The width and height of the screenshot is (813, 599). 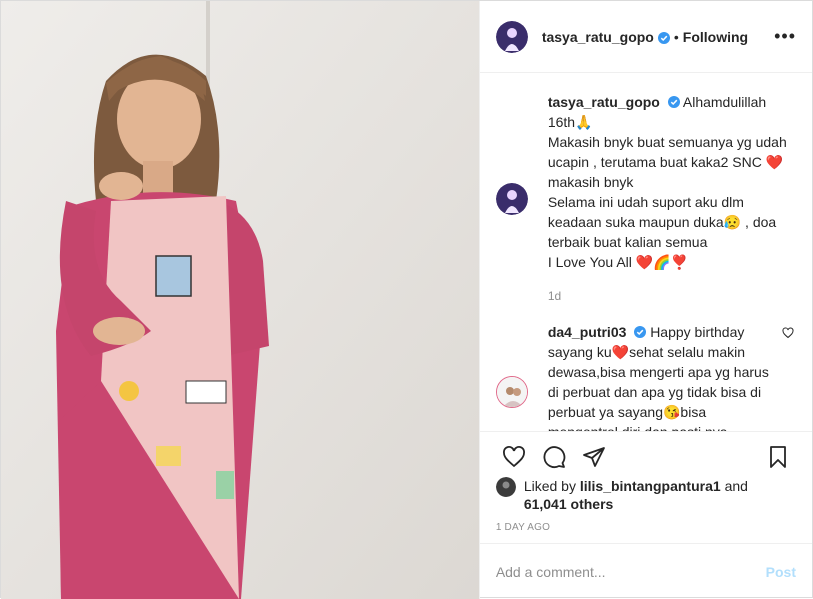 I want to click on commenter-avatar, so click(x=511, y=392).